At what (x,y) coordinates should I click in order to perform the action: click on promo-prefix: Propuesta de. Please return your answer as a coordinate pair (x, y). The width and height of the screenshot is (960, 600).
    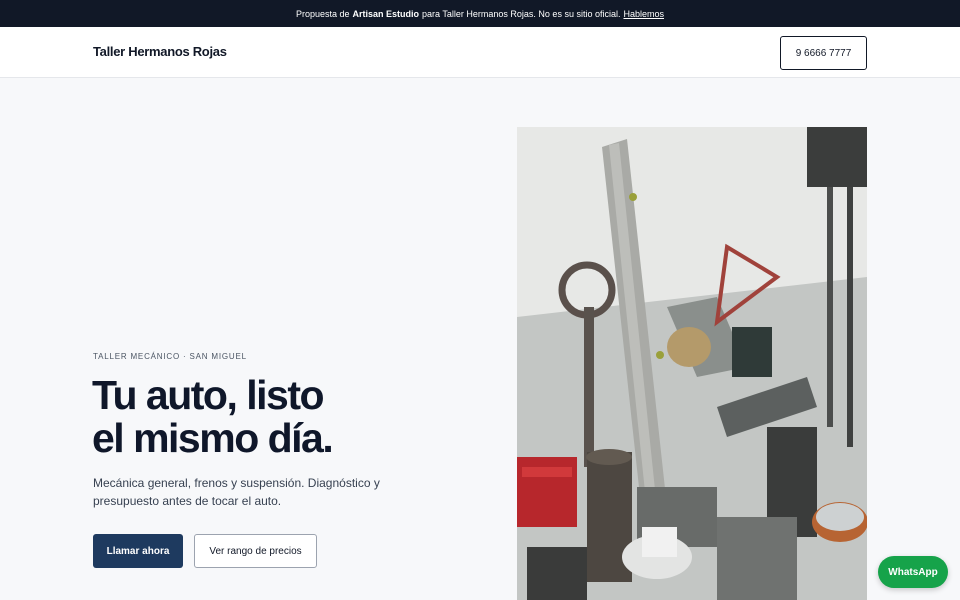
    Looking at the image, I should click on (322, 13).